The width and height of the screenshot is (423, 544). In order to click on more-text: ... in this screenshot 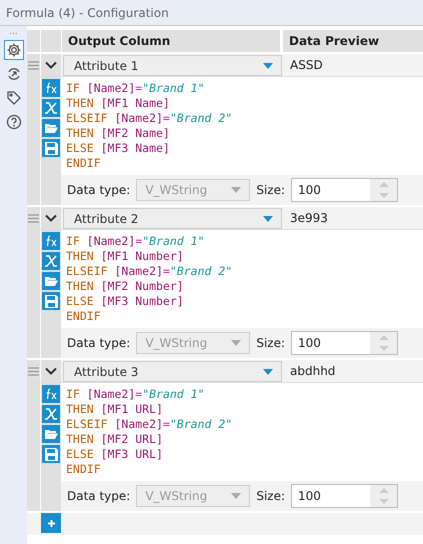, I will do `click(13, 32)`.